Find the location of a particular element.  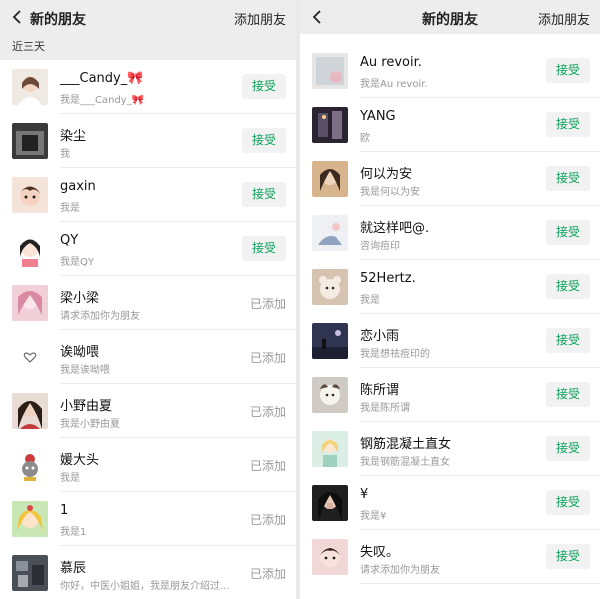

list-item: 诶呦喂 我是诶呦喂 已添加 is located at coordinates (148, 357).